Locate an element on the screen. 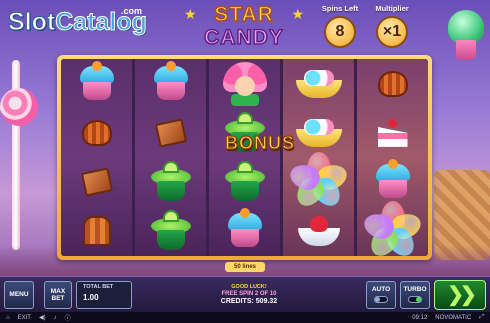 This screenshot has width=490, height=323. spin-arrows-icon: ❯❯ is located at coordinates (461, 295).